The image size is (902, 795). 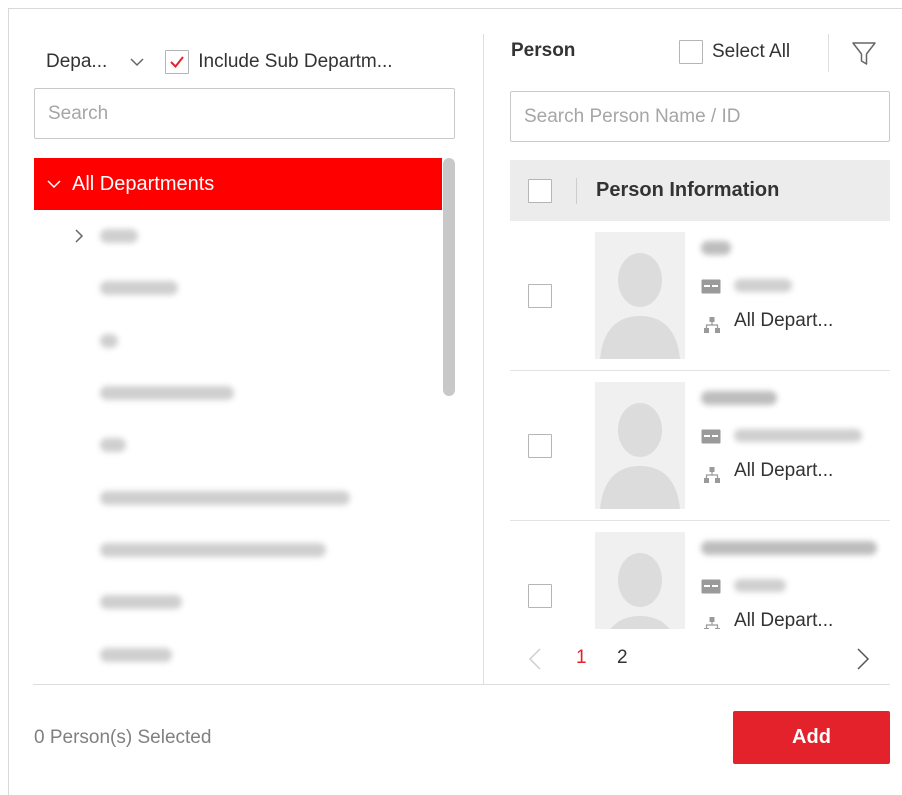 What do you see at coordinates (238, 184) in the screenshot?
I see `tree-item-all-departments: All Departments` at bounding box center [238, 184].